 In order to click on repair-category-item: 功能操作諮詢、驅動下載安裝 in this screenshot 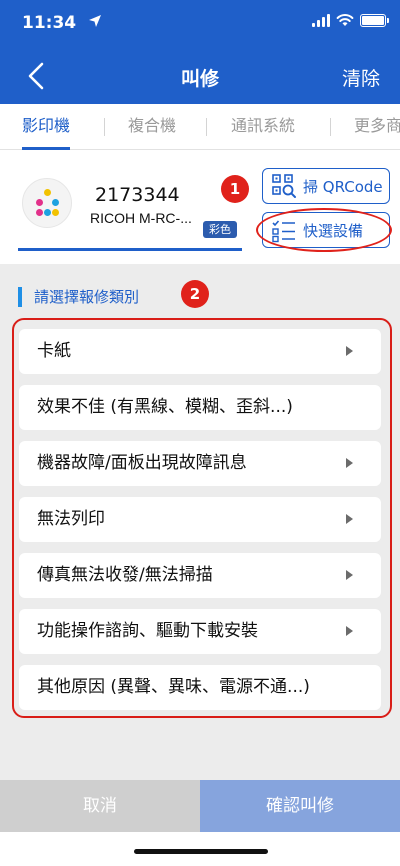, I will do `click(200, 631)`.